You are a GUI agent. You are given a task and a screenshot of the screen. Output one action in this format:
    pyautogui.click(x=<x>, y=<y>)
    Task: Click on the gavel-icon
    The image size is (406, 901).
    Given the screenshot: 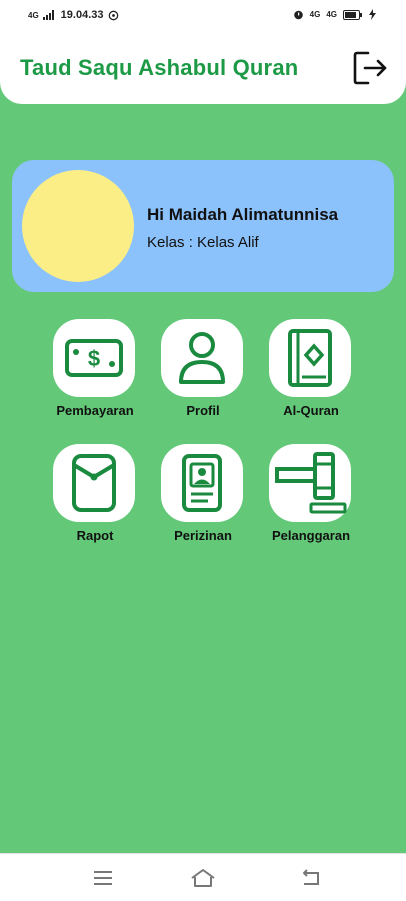 What is the action you would take?
    pyautogui.click(x=311, y=483)
    